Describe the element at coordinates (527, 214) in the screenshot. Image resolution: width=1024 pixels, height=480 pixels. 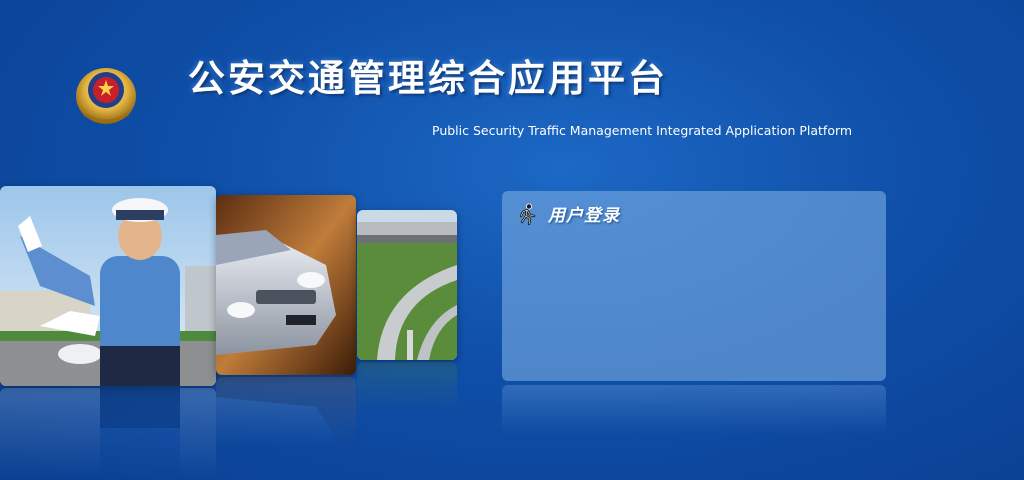
I see `running-person-icon` at that location.